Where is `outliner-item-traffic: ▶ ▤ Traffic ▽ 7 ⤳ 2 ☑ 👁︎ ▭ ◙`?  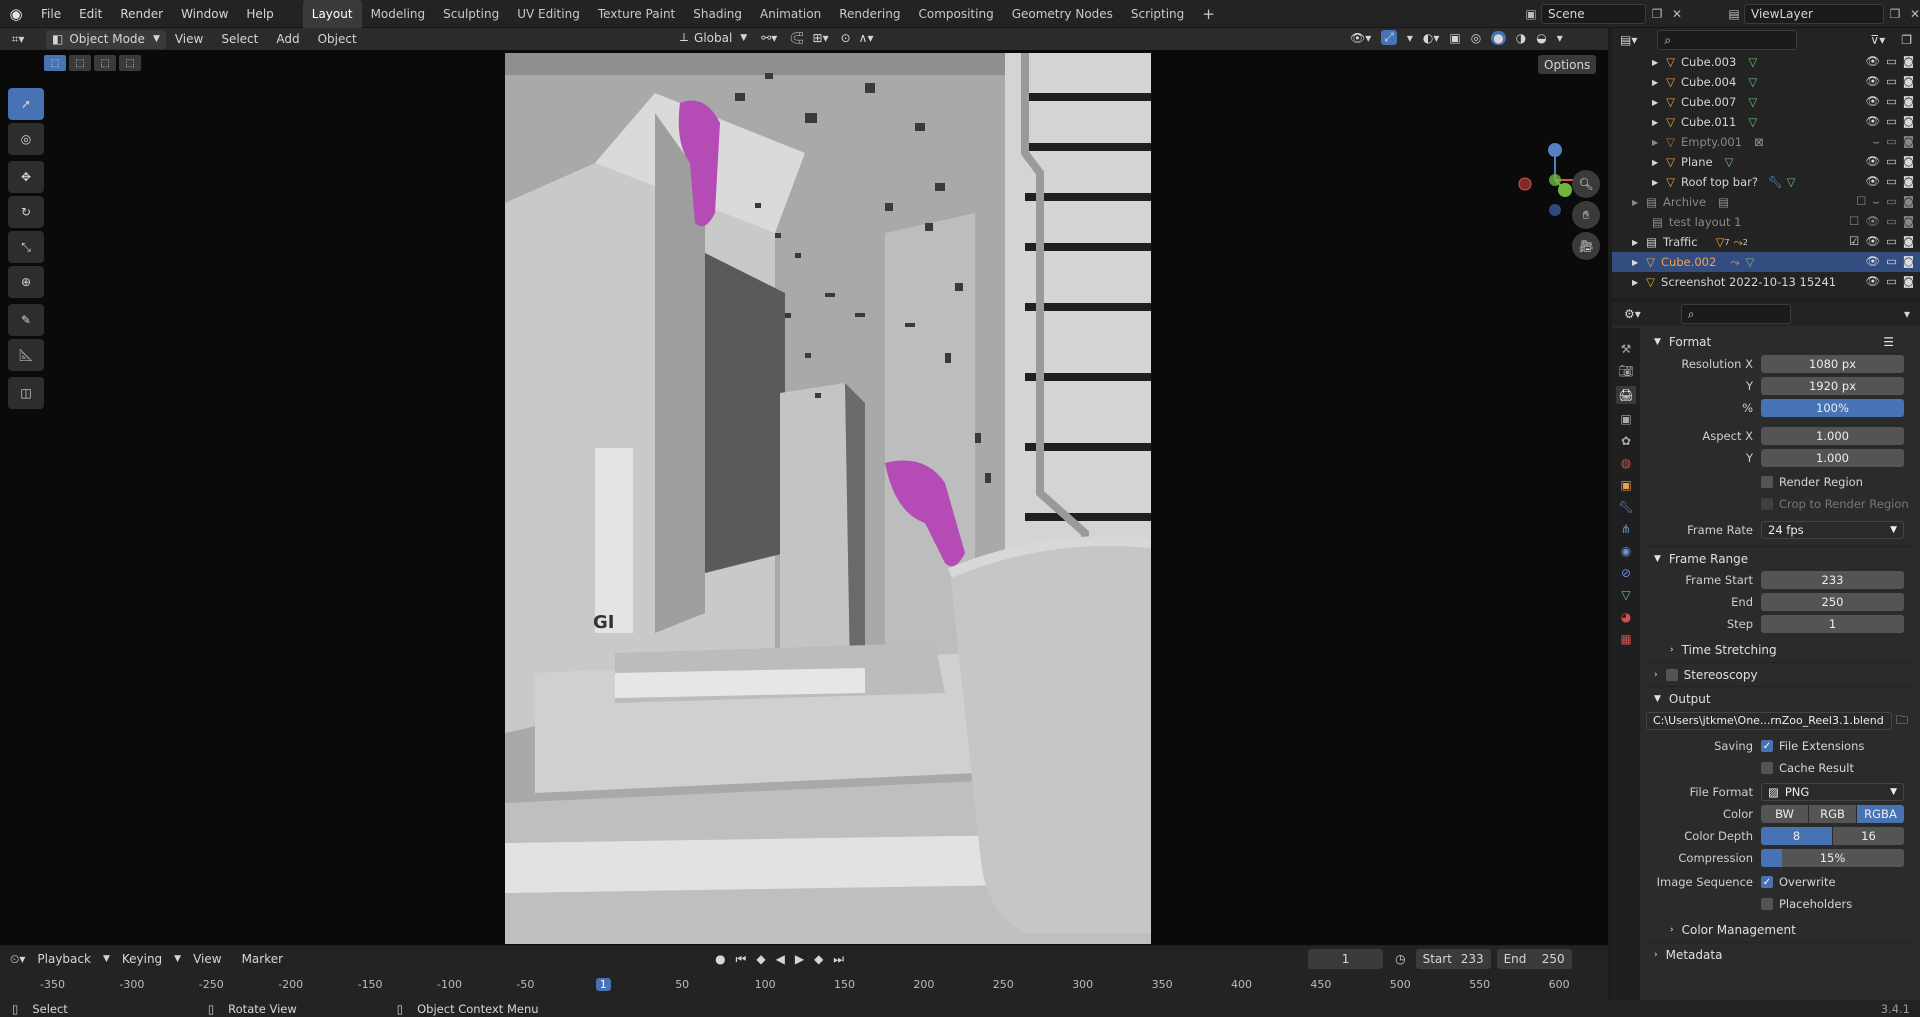
outliner-item-traffic: ▶ ▤ Traffic ▽ 7 ⤳ 2 ☑ 👁︎ ▭ ◙ is located at coordinates (1766, 242).